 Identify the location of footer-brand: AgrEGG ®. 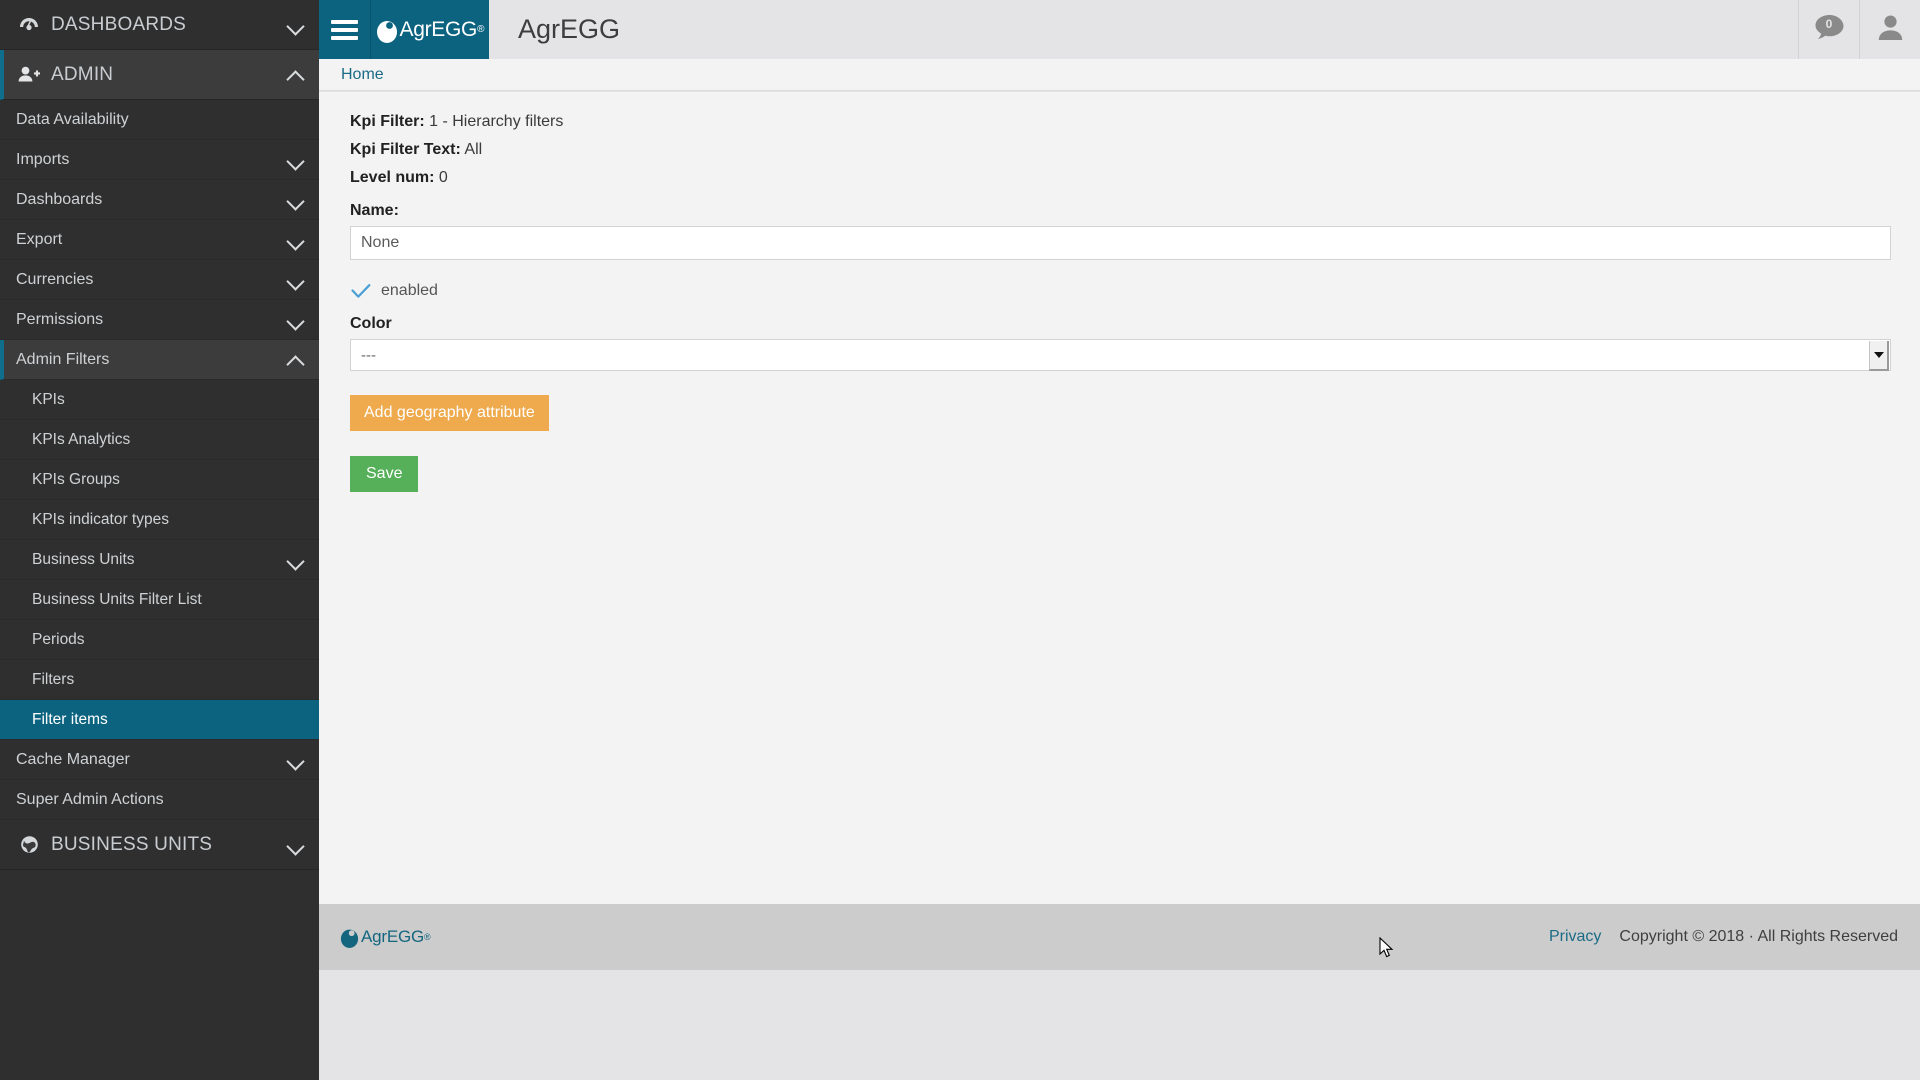
(385, 937).